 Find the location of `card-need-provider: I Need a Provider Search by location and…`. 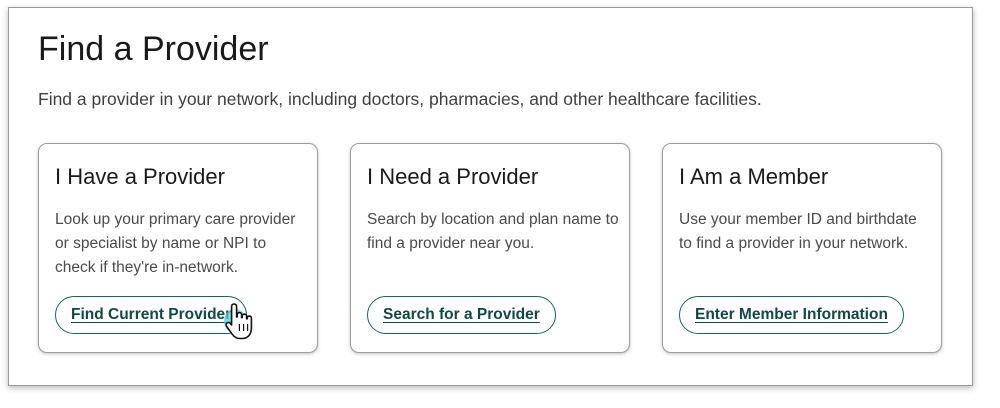

card-need-provider: I Need a Provider Search by location and… is located at coordinates (490, 248).